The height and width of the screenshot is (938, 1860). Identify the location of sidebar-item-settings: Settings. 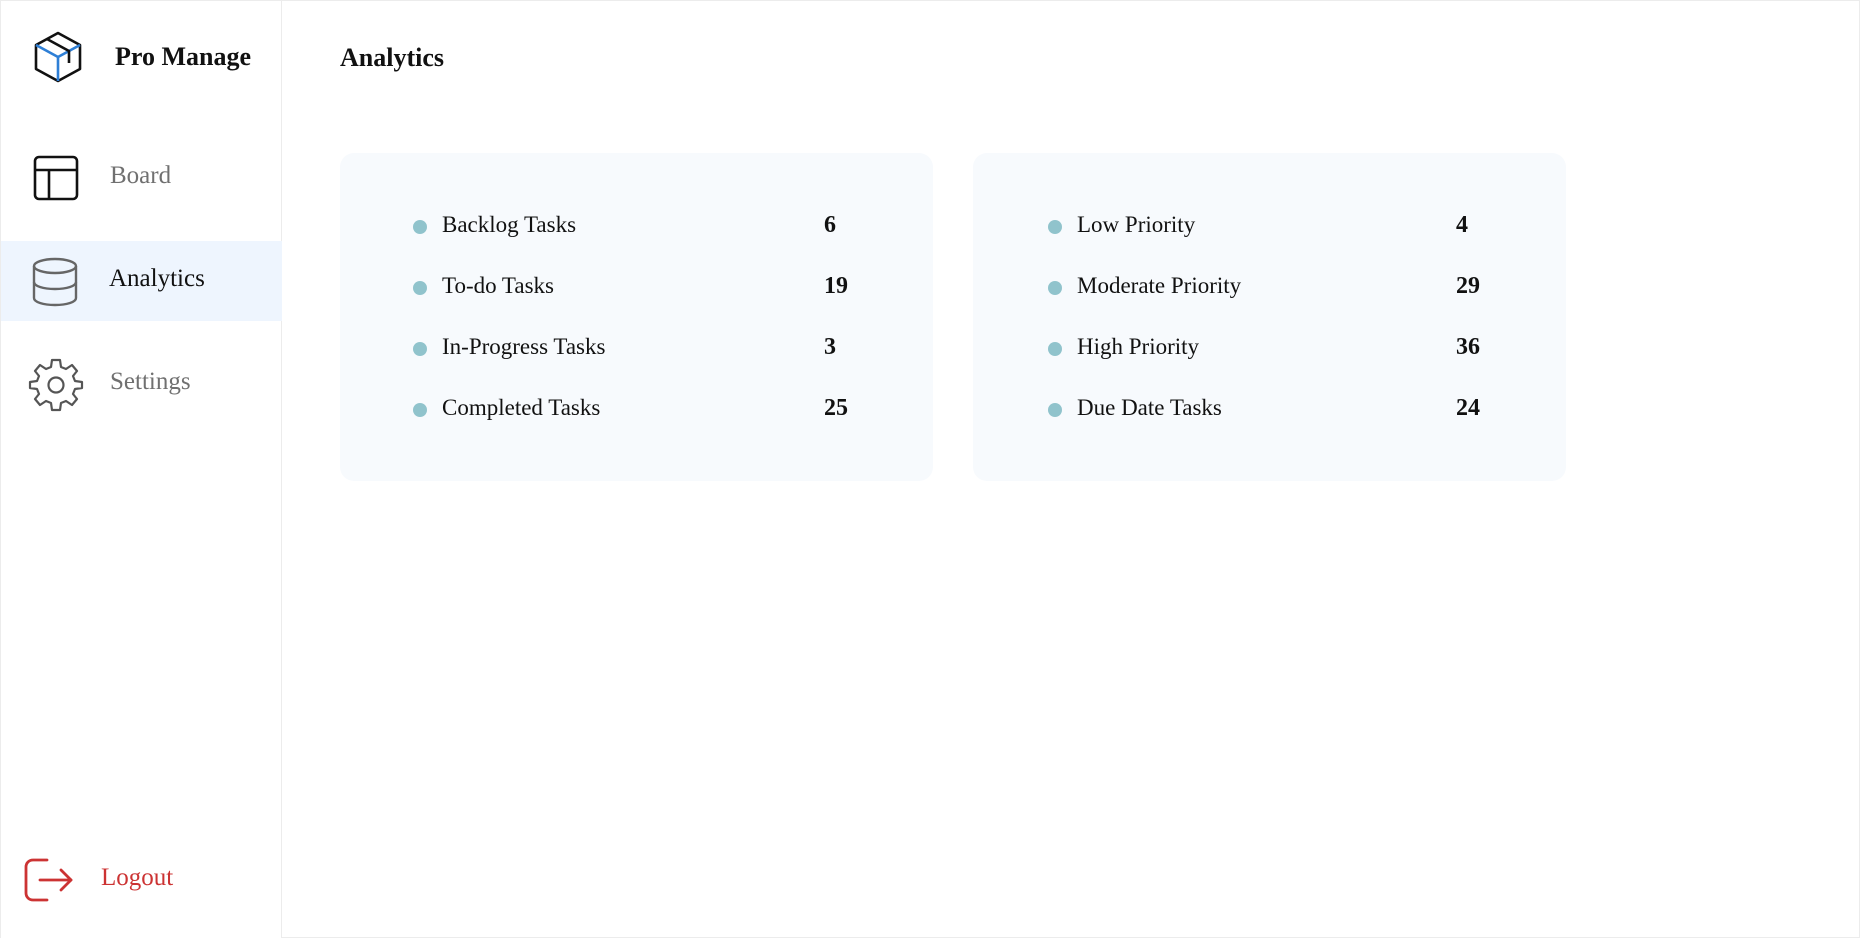
(141, 384).